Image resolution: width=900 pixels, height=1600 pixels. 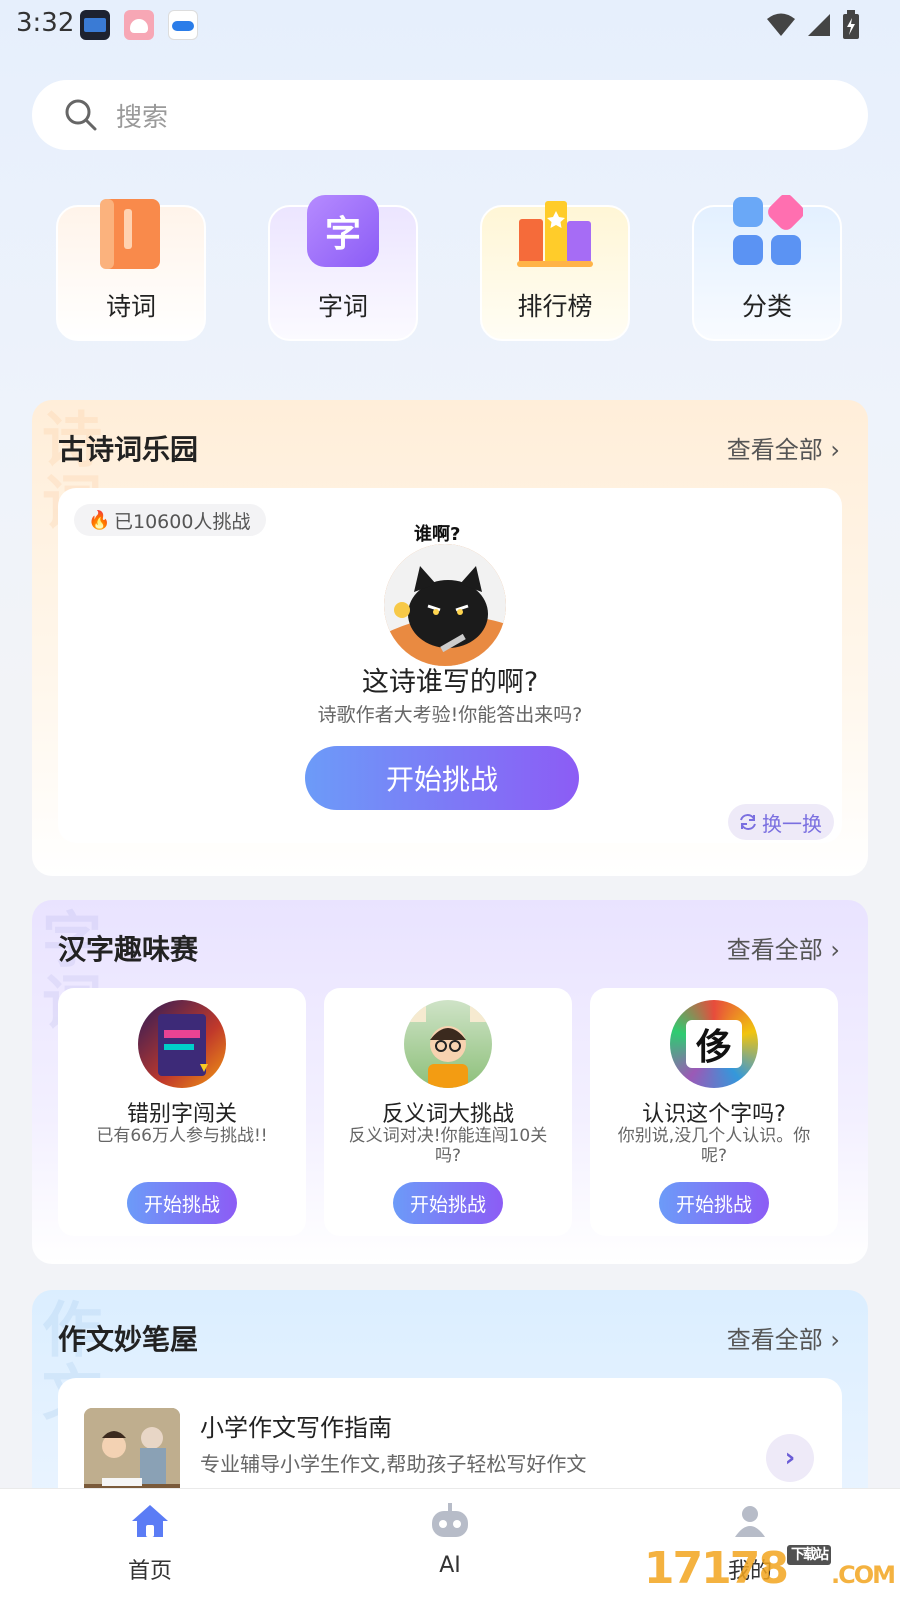 I want to click on category-leaderboard: 排行榜, so click(x=555, y=271).